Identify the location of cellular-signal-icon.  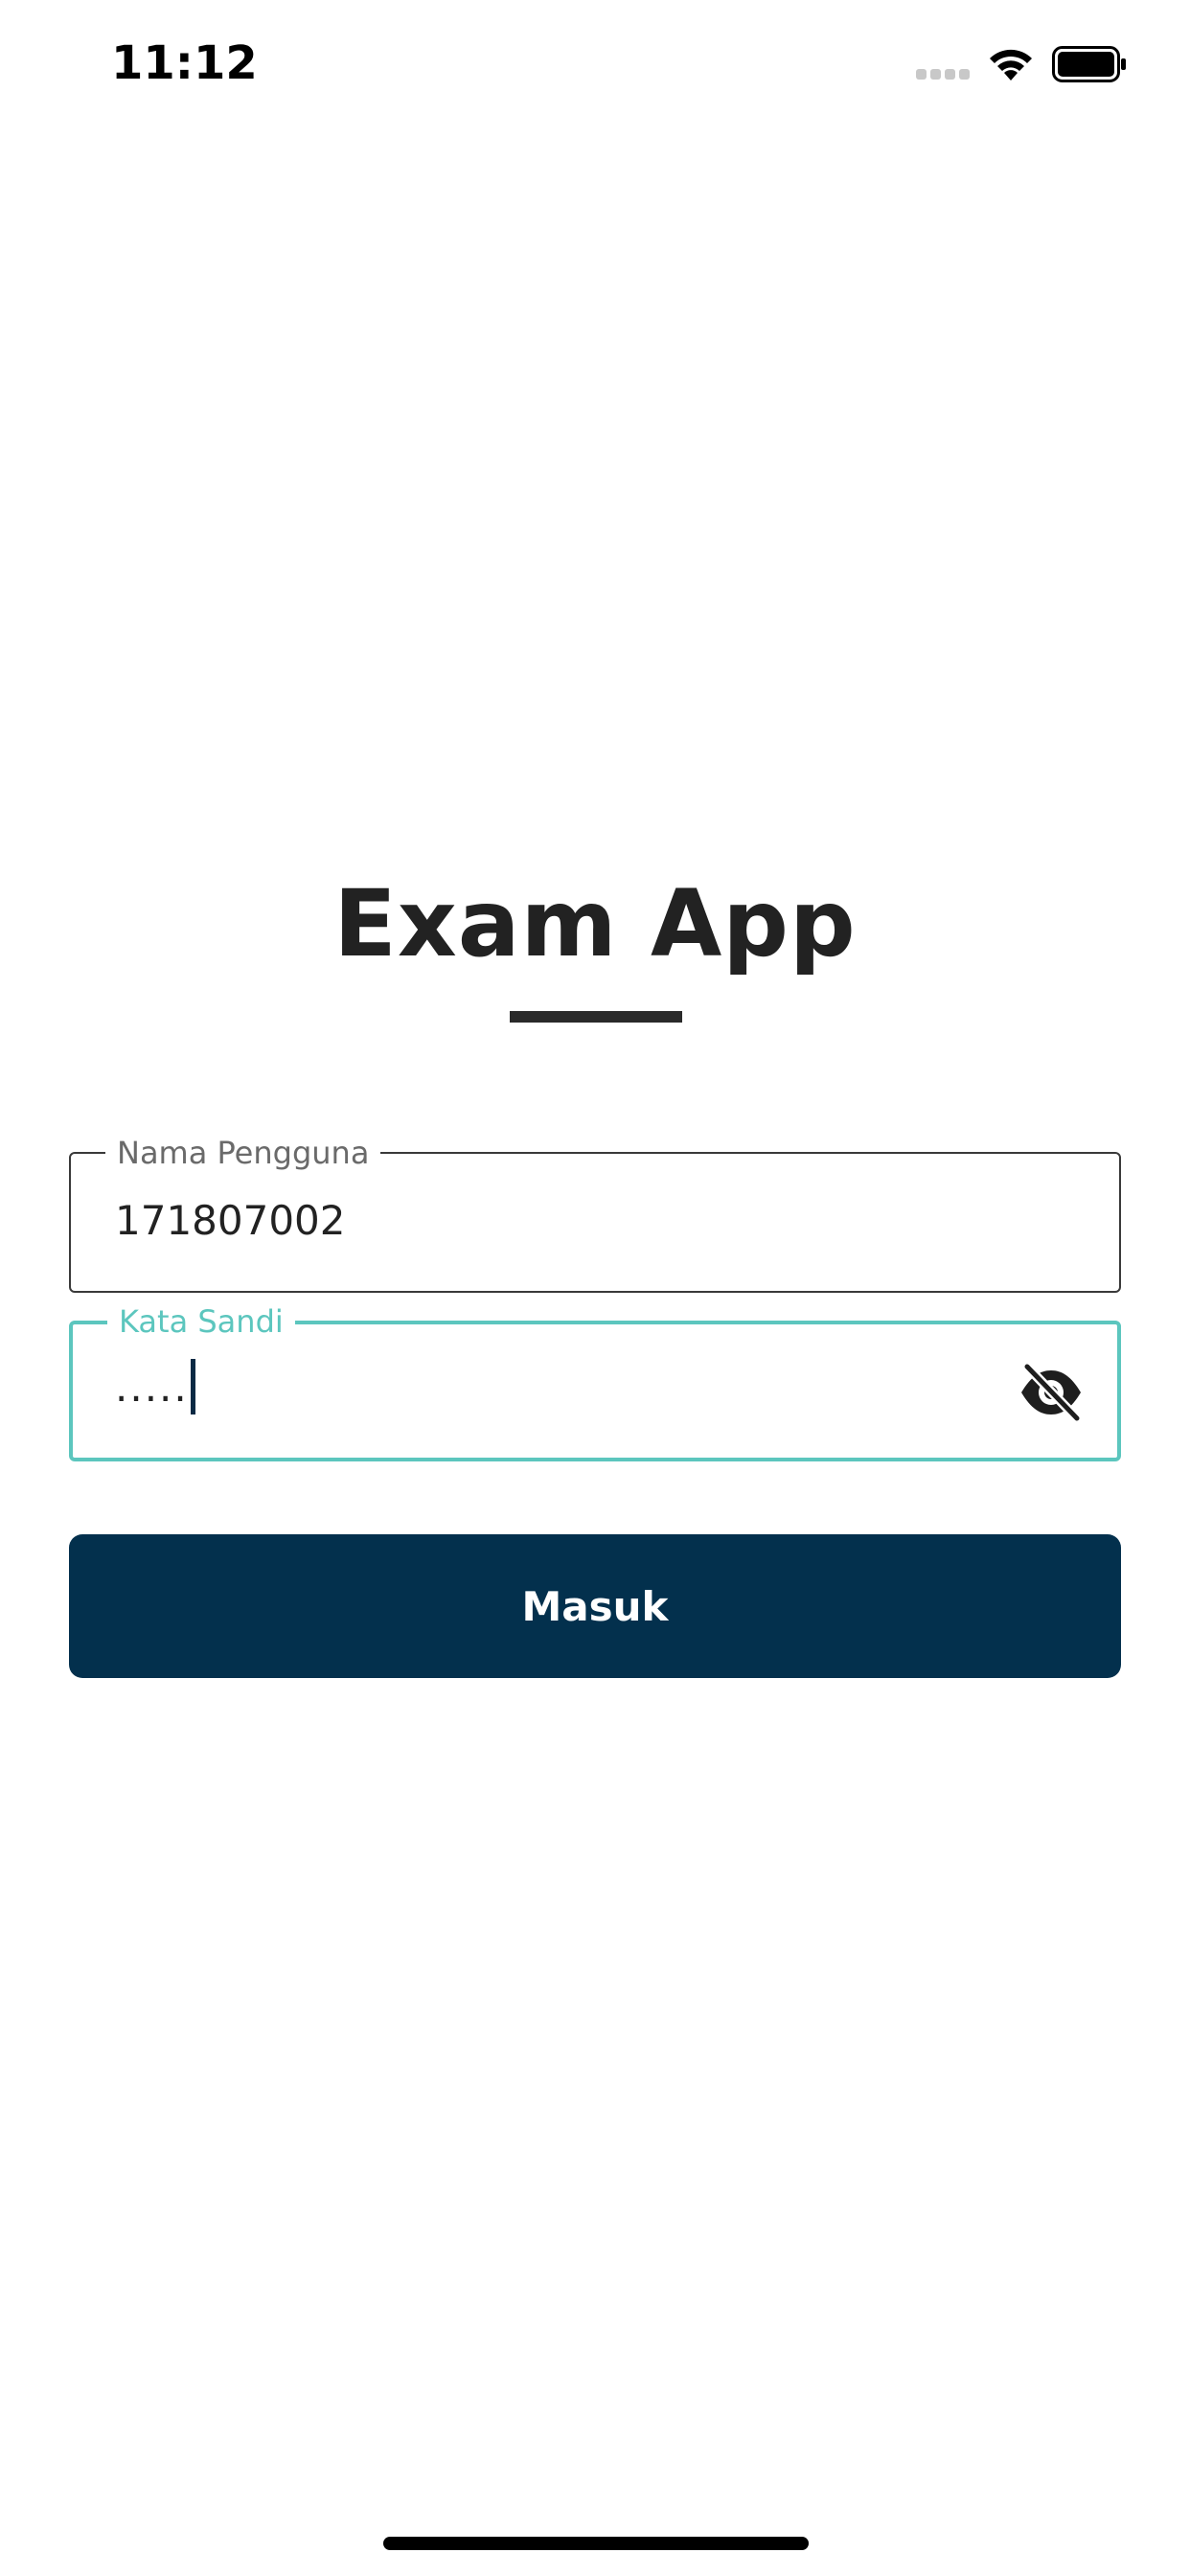
(943, 74).